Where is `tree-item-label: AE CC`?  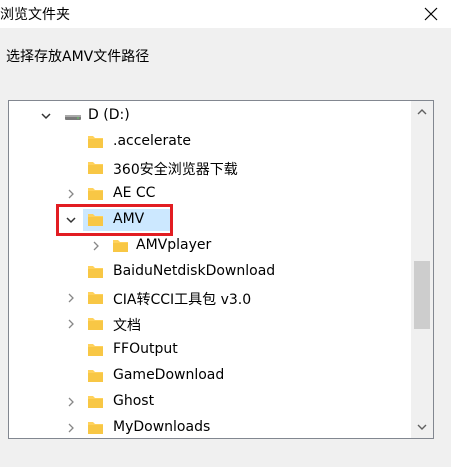 tree-item-label: AE CC is located at coordinates (134, 193).